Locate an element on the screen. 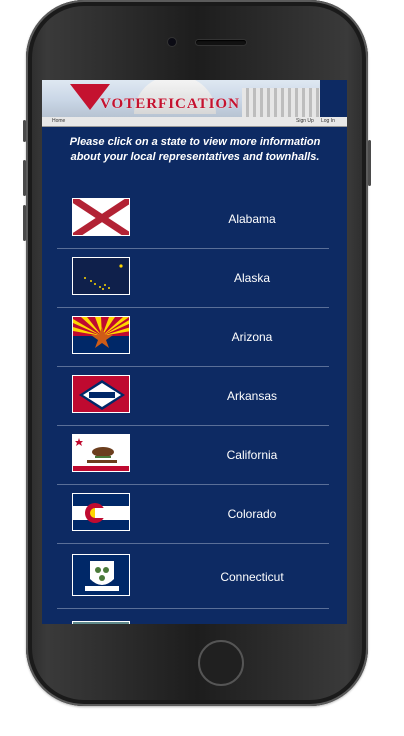 The height and width of the screenshot is (736, 404). alabama-flag-icon is located at coordinates (101, 217).